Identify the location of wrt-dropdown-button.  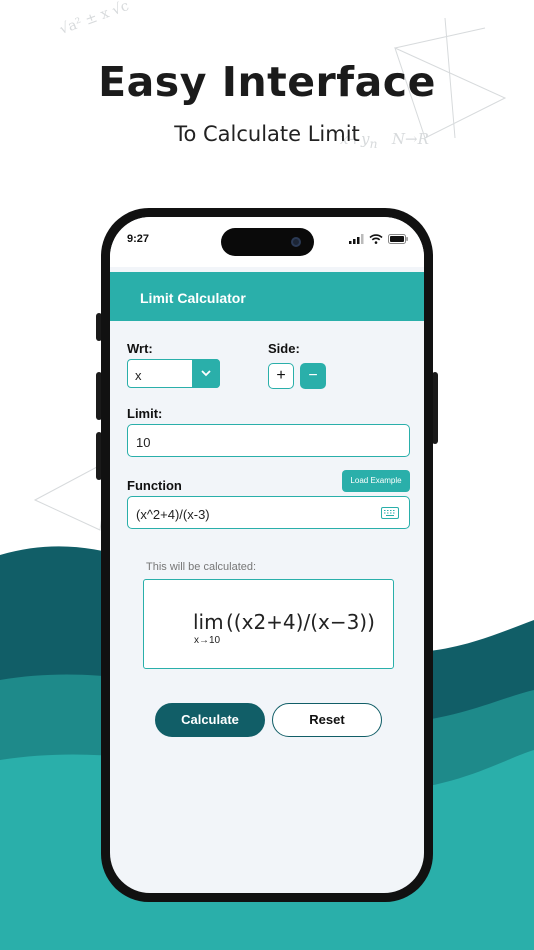
(206, 373).